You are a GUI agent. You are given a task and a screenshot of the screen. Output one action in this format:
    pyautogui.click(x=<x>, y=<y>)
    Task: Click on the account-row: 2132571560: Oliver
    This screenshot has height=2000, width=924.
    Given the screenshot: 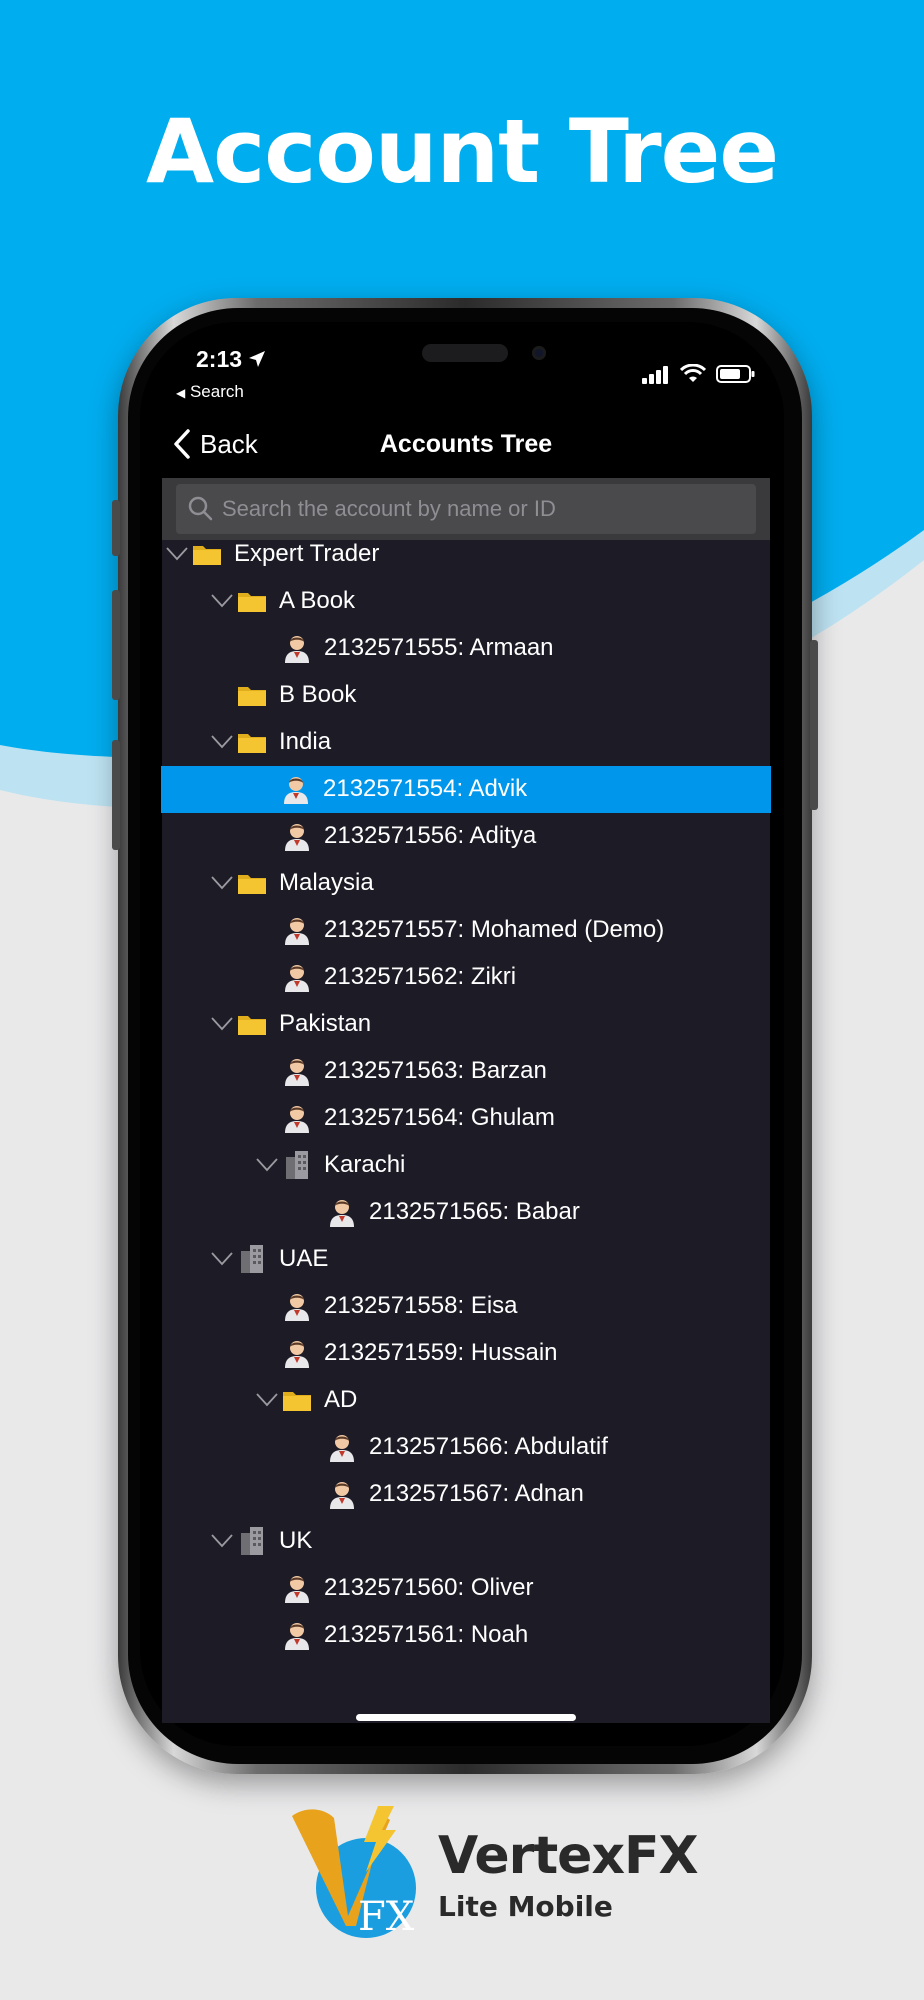 What is the action you would take?
    pyautogui.click(x=466, y=1588)
    